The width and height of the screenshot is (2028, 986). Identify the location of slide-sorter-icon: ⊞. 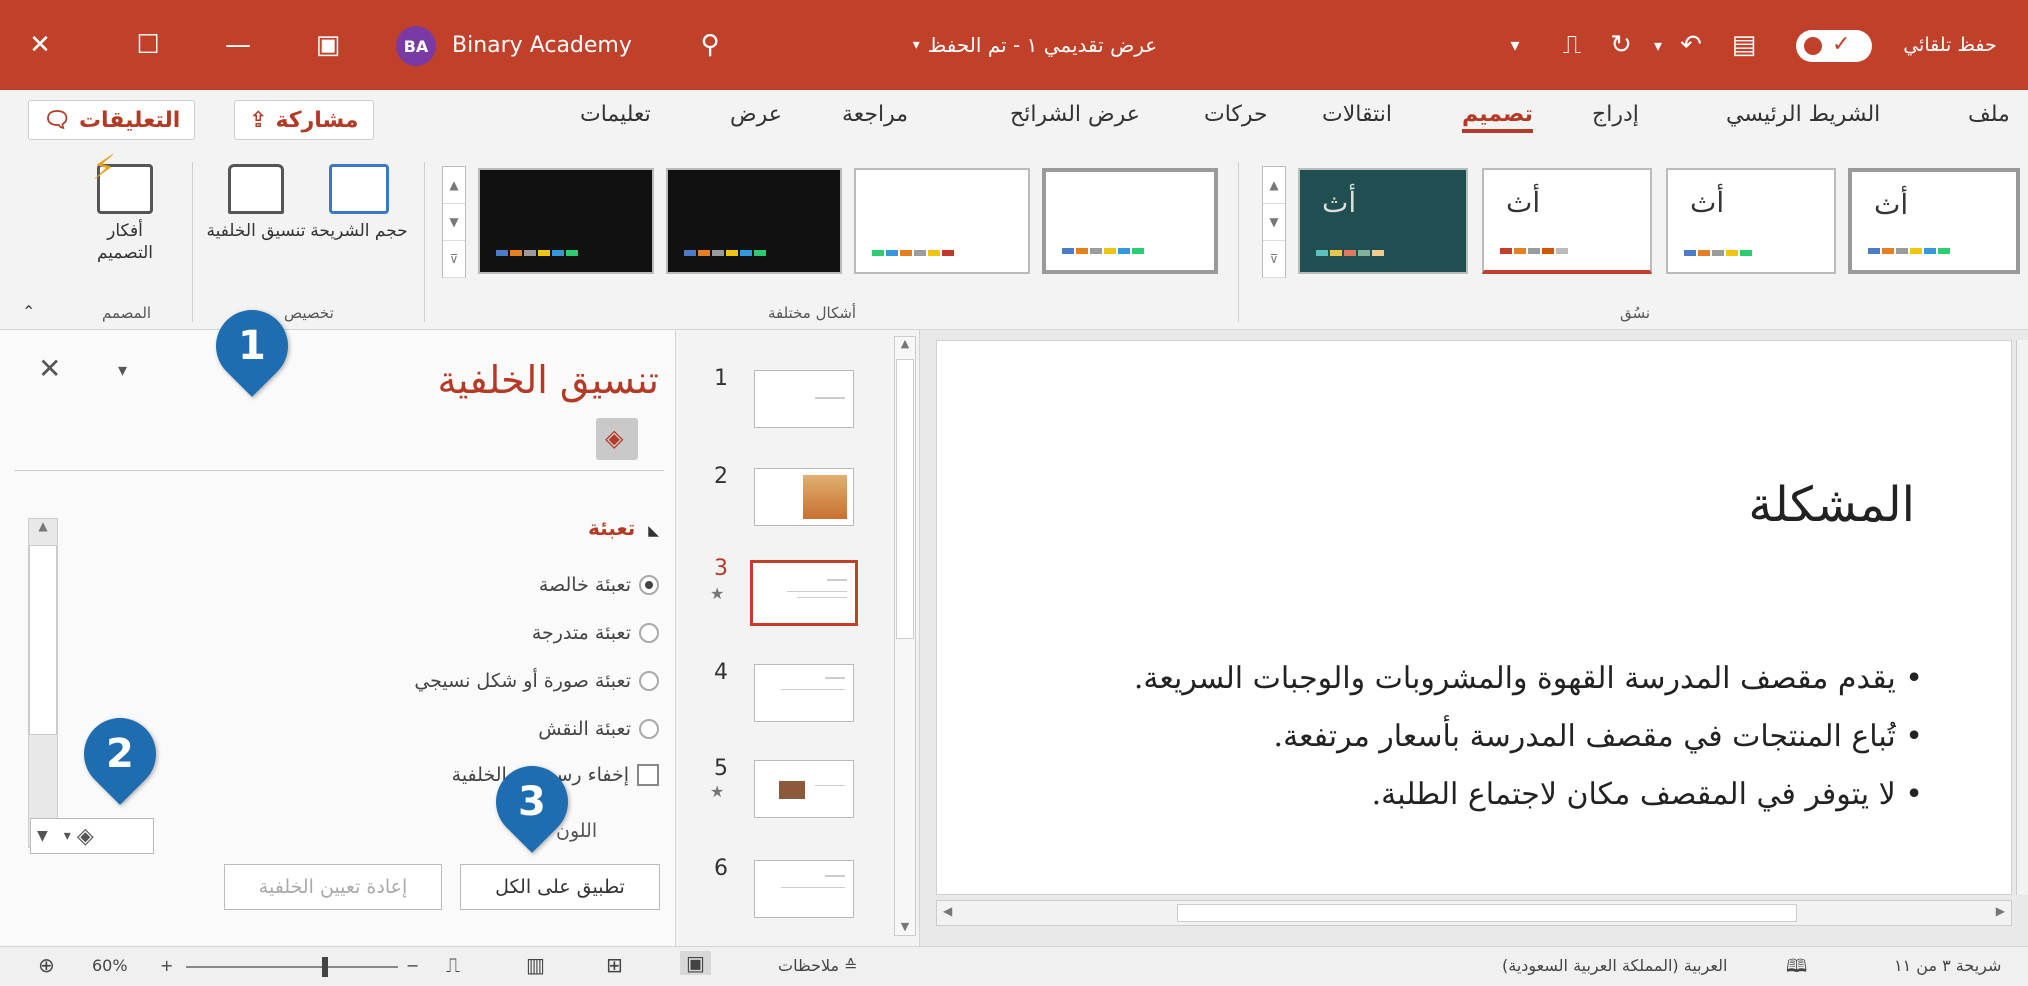
(614, 965).